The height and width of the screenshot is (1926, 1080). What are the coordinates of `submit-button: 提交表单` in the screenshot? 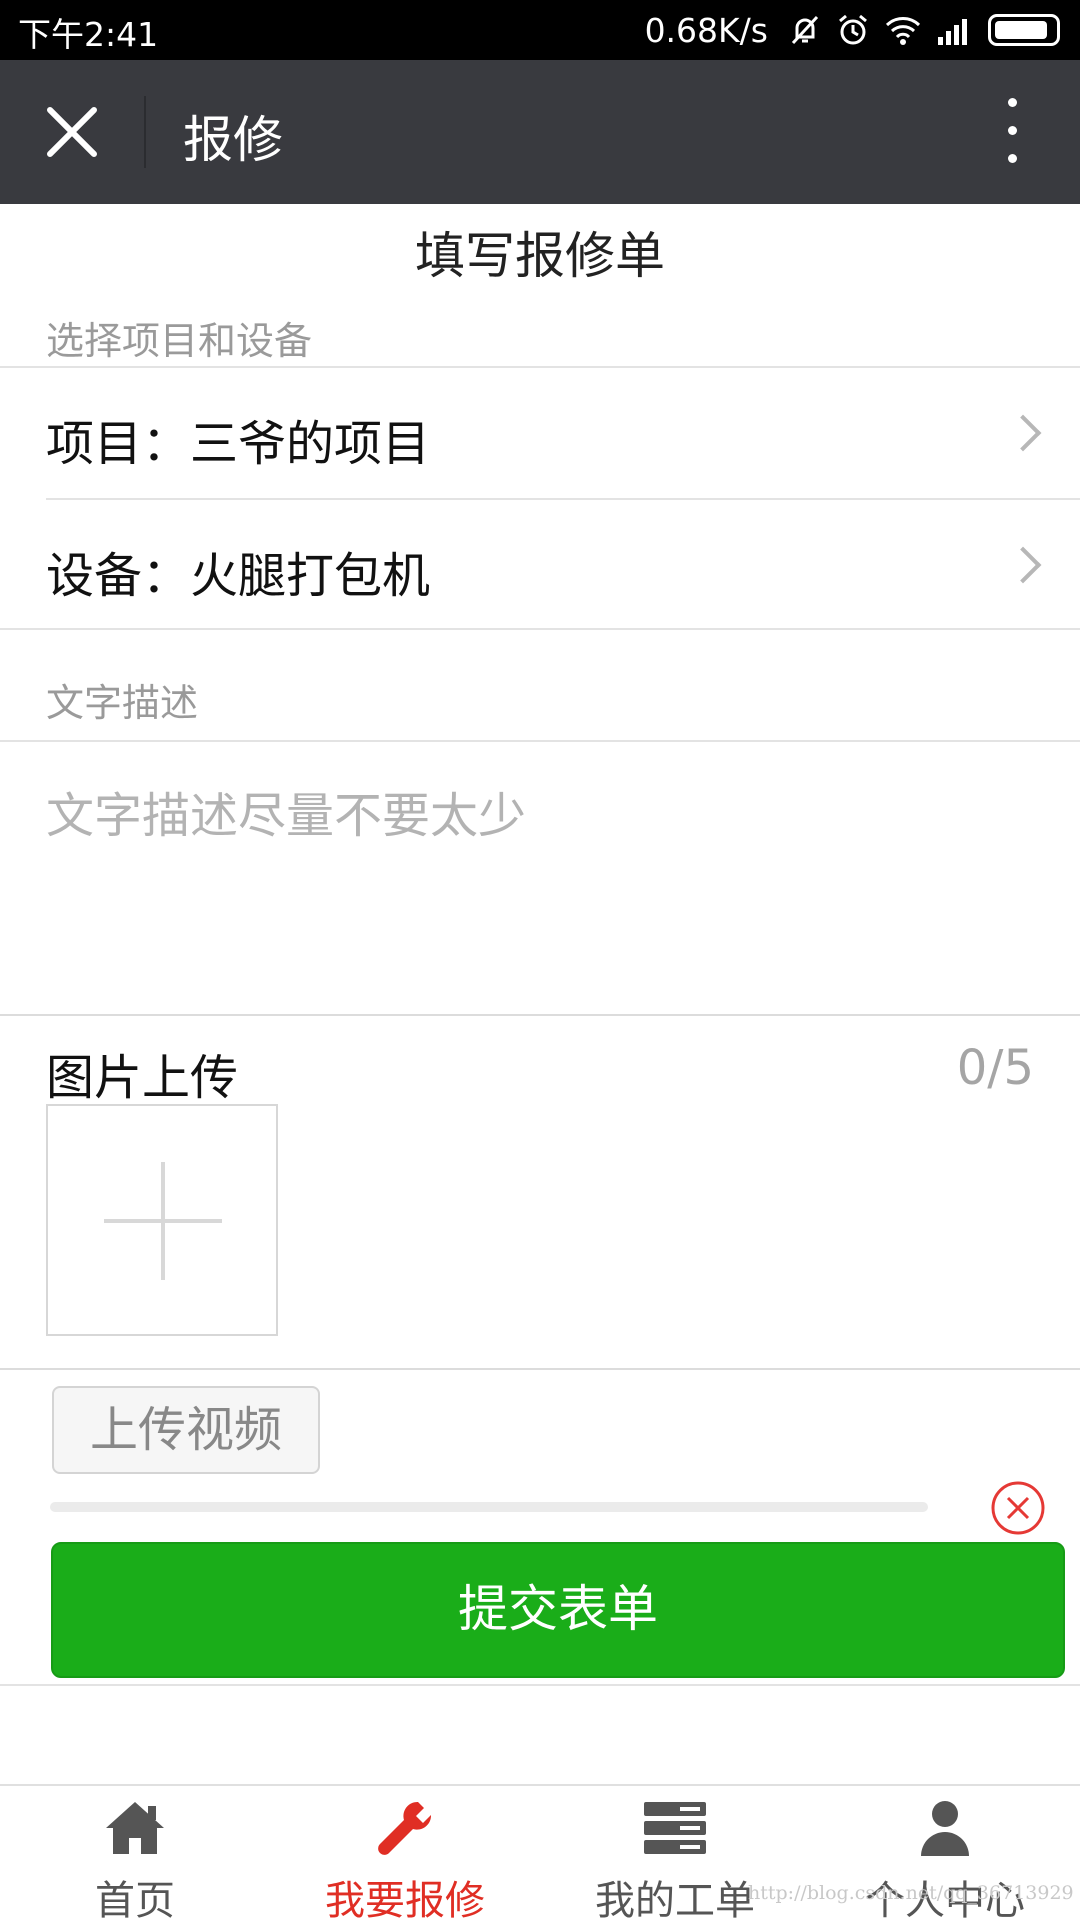 It's located at (558, 1610).